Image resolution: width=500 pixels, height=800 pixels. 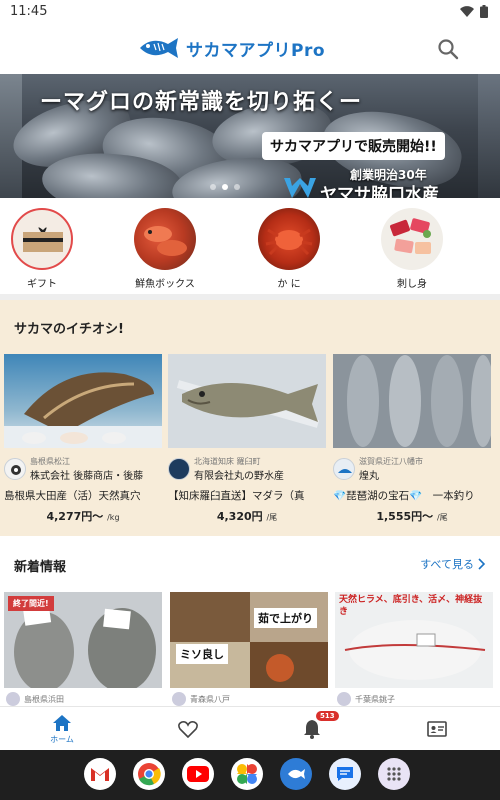 I want to click on seller-location: 滋賀県近江八幡市, so click(x=391, y=461).